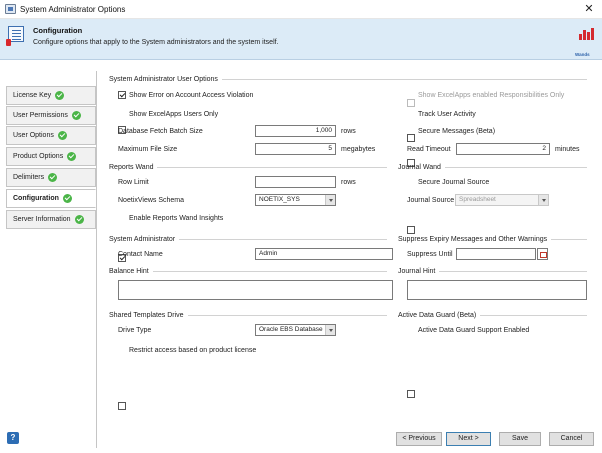 Image resolution: width=602 pixels, height=453 pixels. I want to click on section-header-journal-wand: Journal Wand, so click(492, 167).